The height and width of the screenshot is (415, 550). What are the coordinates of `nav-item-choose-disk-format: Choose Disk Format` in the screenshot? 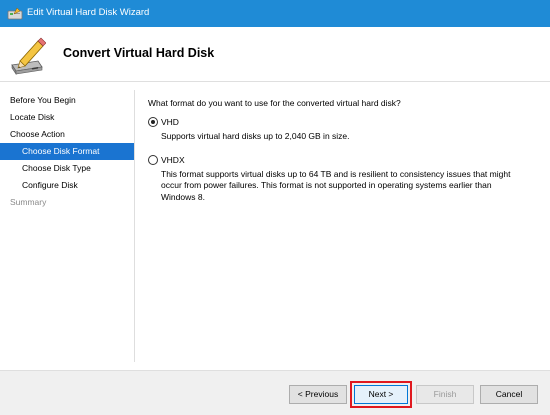 It's located at (67, 151).